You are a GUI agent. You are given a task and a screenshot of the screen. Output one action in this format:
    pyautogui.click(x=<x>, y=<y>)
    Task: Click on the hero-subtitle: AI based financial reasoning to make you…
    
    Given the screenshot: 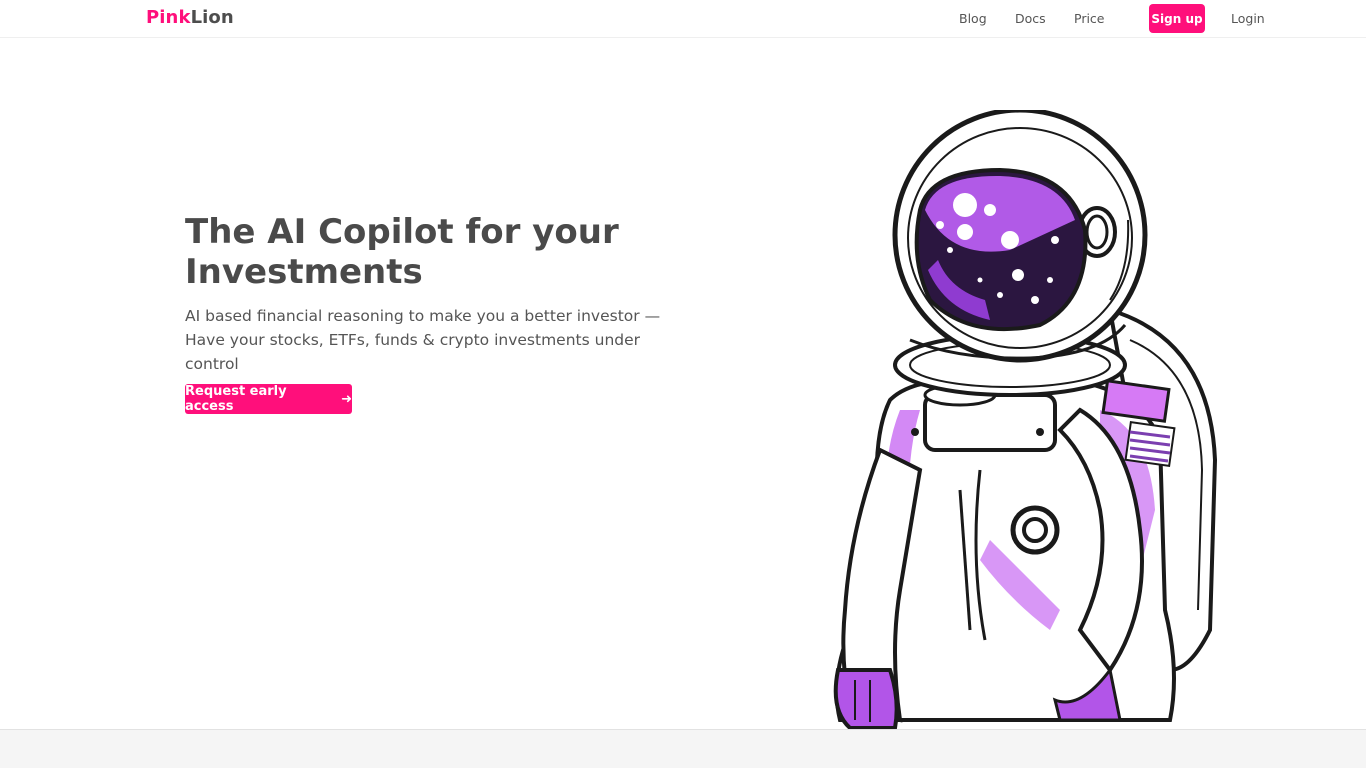 What is the action you would take?
    pyautogui.click(x=423, y=340)
    